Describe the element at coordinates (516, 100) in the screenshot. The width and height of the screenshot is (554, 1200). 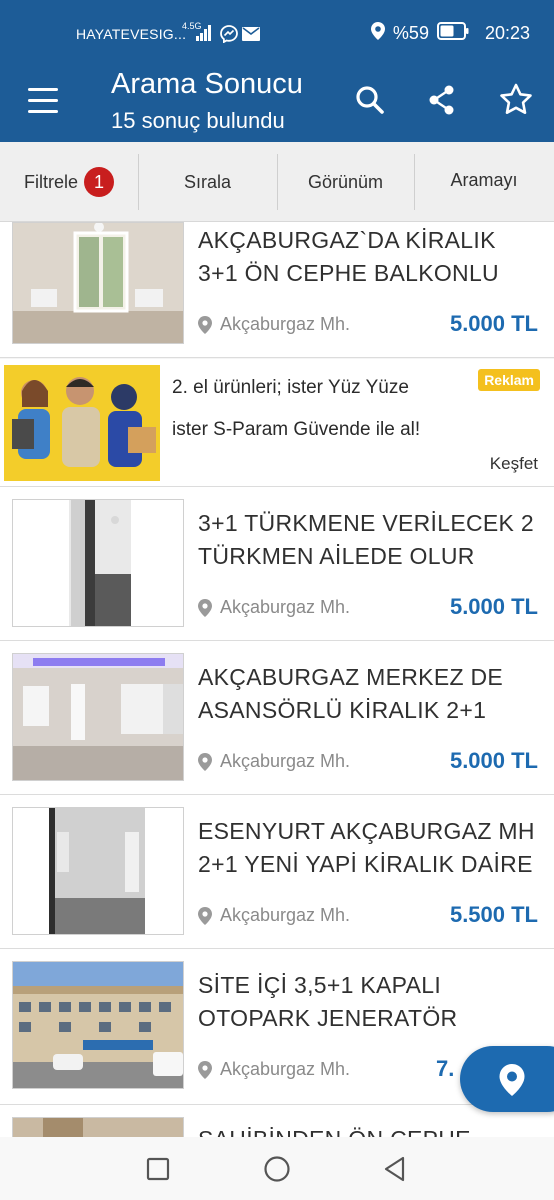
I see `star-icon` at that location.